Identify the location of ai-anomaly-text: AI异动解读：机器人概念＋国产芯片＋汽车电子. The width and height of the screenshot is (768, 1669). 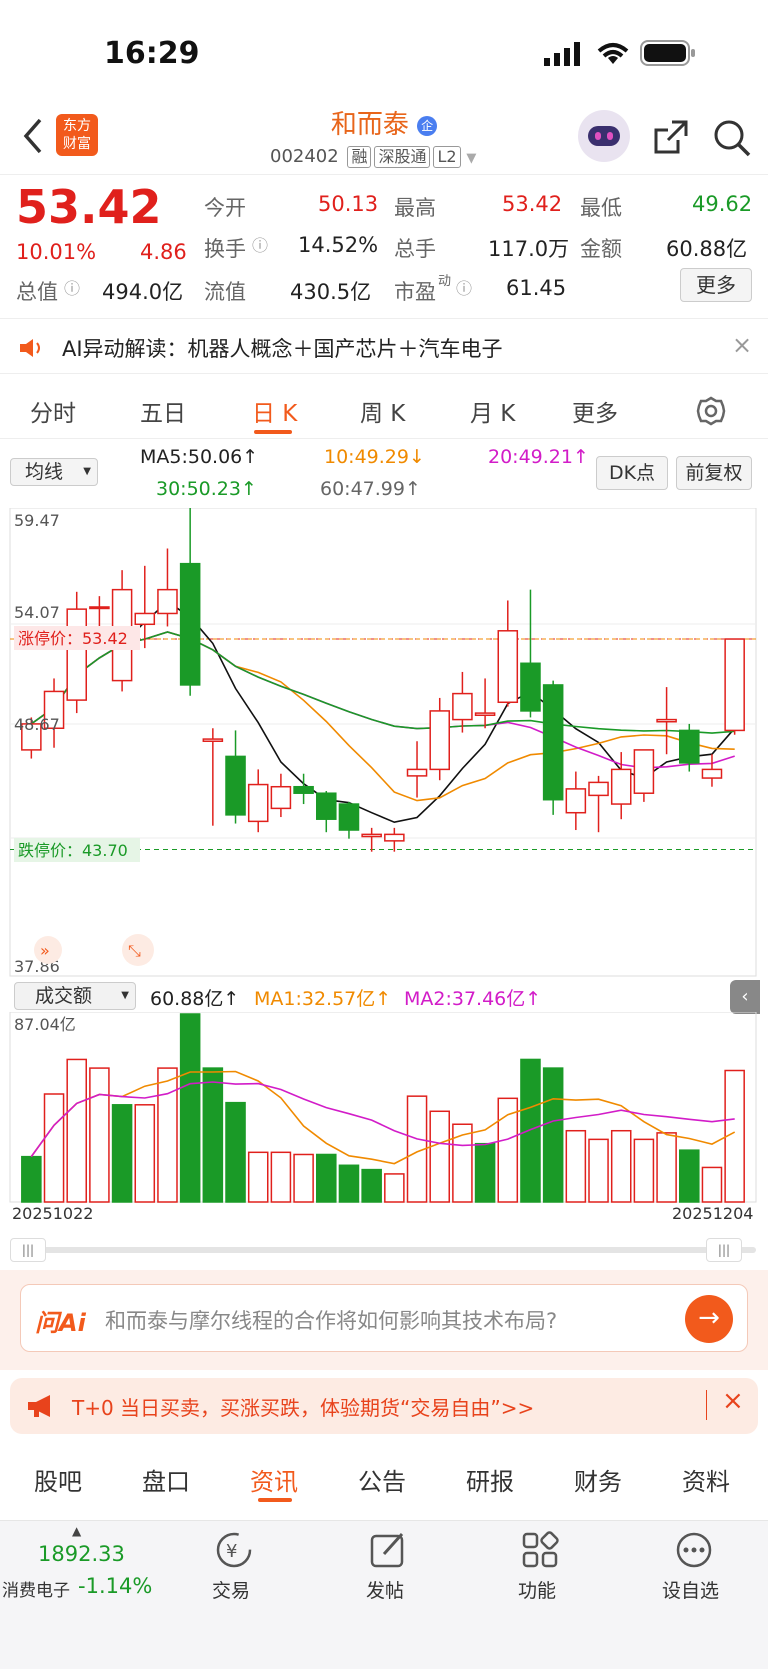
(282, 349).